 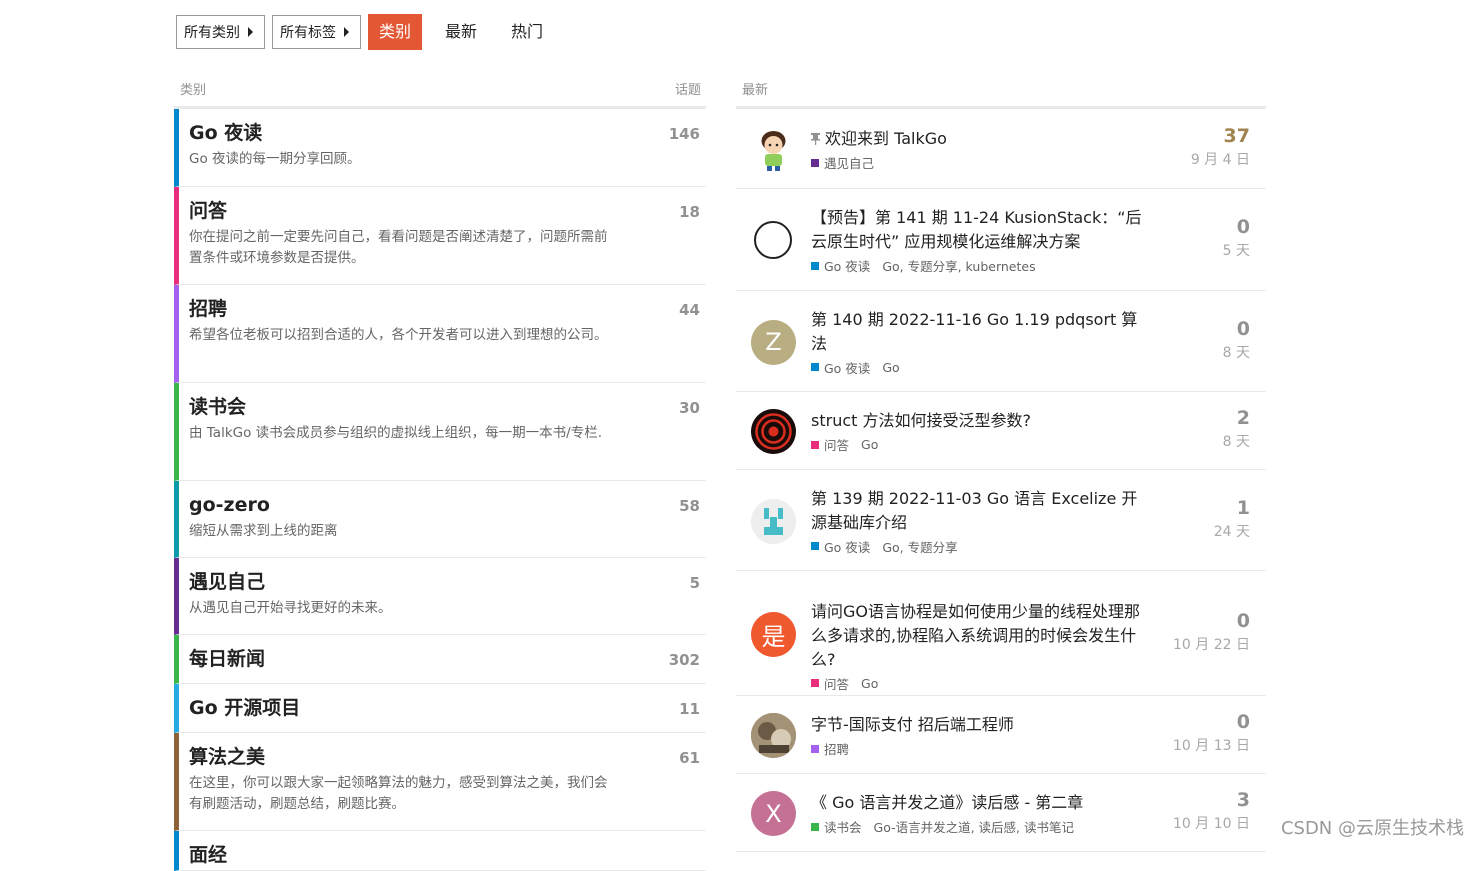 What do you see at coordinates (1232, 508) in the screenshot?
I see `topic-post-count: 1` at bounding box center [1232, 508].